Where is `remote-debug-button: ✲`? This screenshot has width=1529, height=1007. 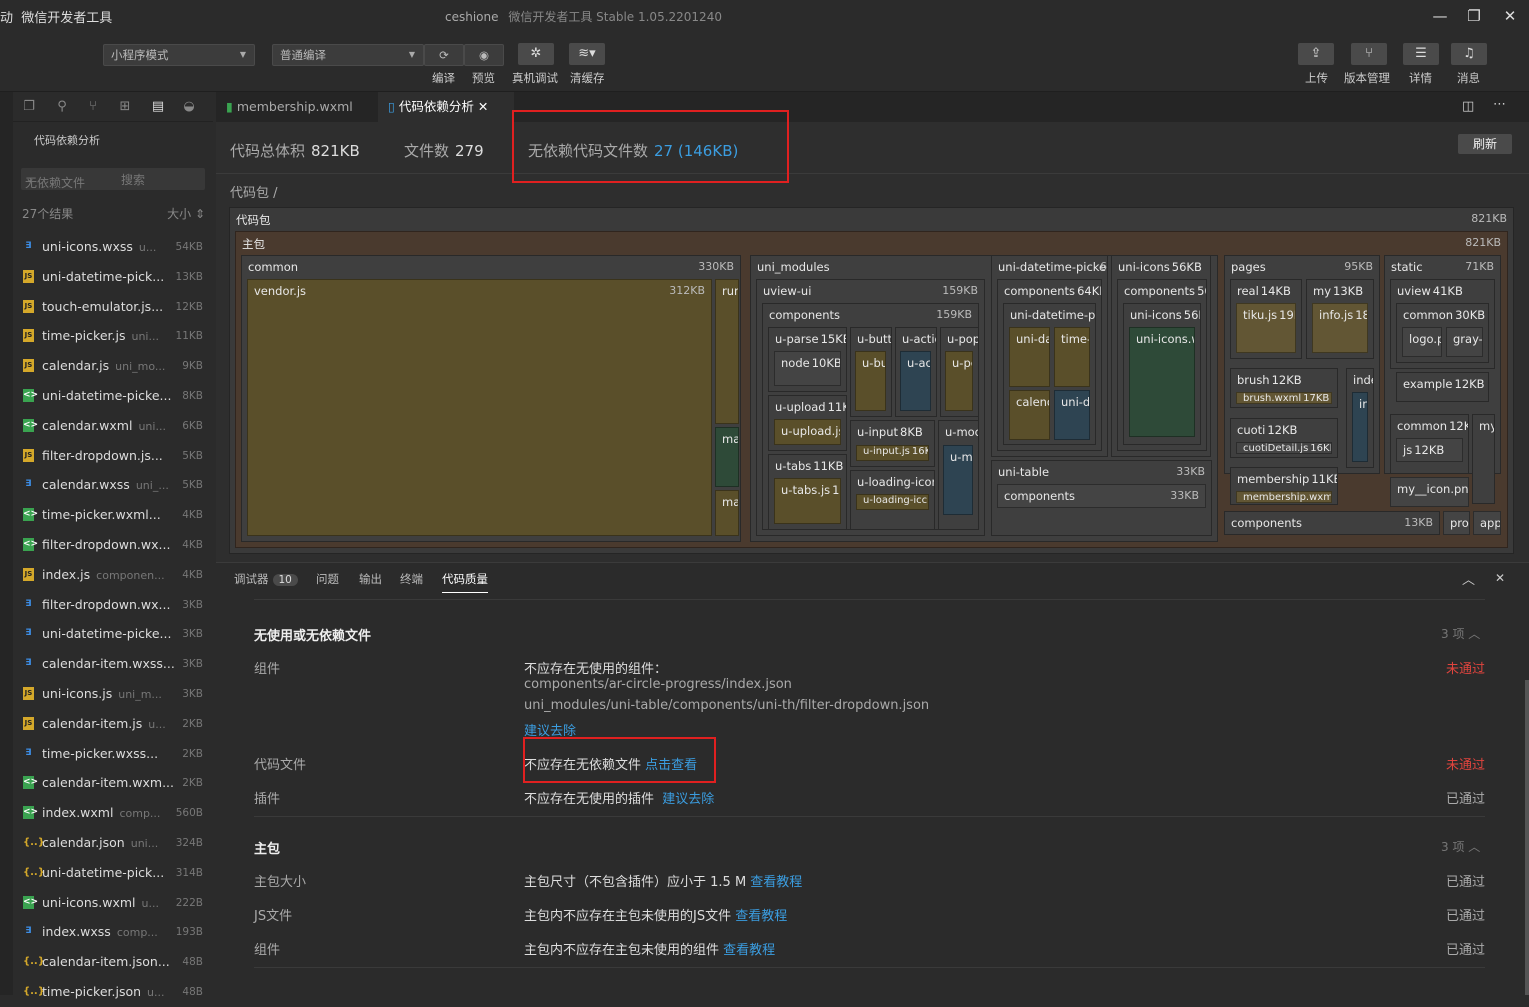
remote-debug-button: ✲ is located at coordinates (536, 54).